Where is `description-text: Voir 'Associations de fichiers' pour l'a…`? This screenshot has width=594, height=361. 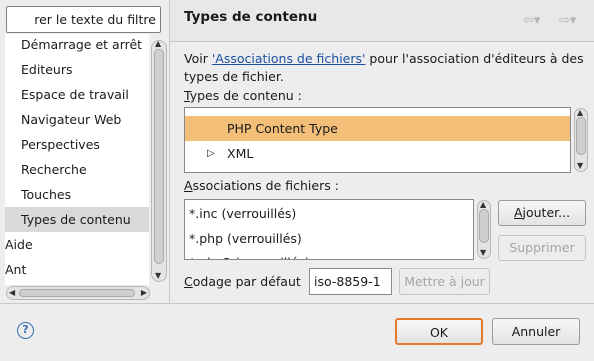 description-text: Voir 'Associations de fichiers' pour l'a… is located at coordinates (384, 68).